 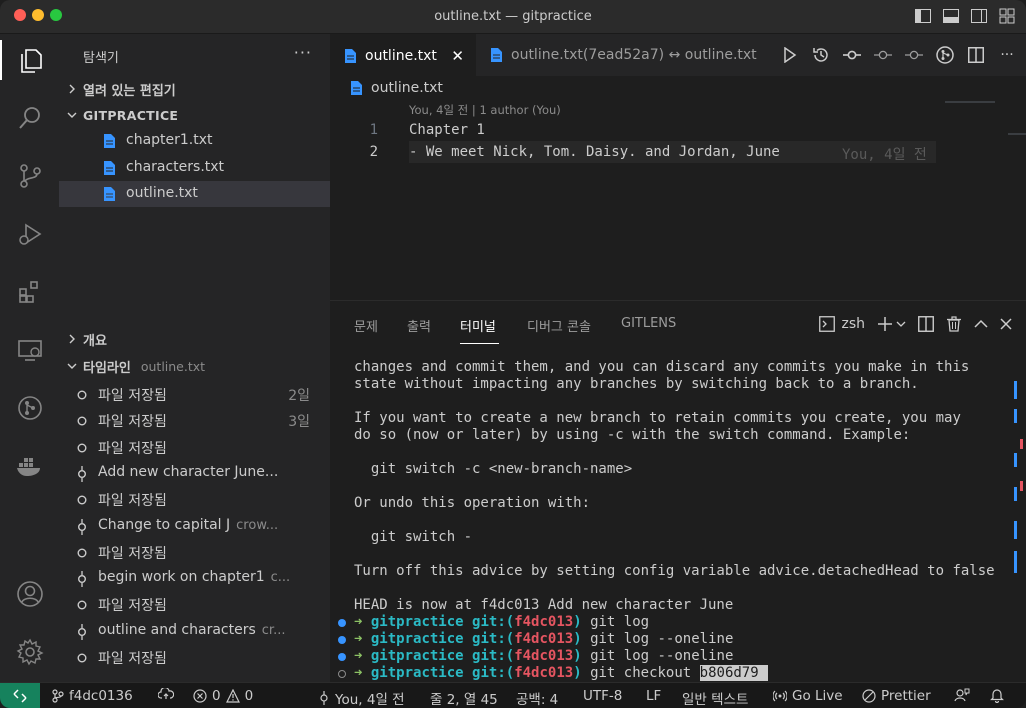 What do you see at coordinates (194, 194) in the screenshot?
I see `file-item-selected: outline.txt` at bounding box center [194, 194].